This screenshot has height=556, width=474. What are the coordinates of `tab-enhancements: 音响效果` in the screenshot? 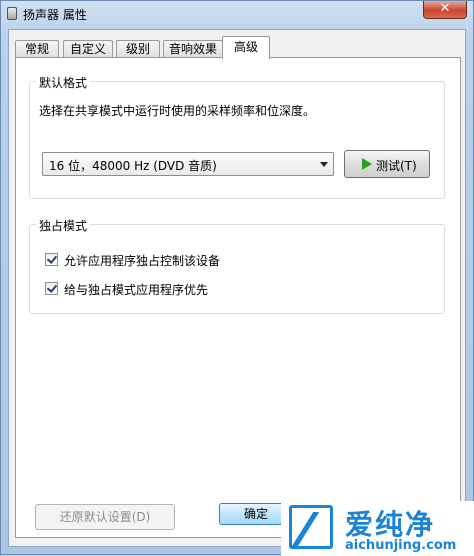 It's located at (193, 49).